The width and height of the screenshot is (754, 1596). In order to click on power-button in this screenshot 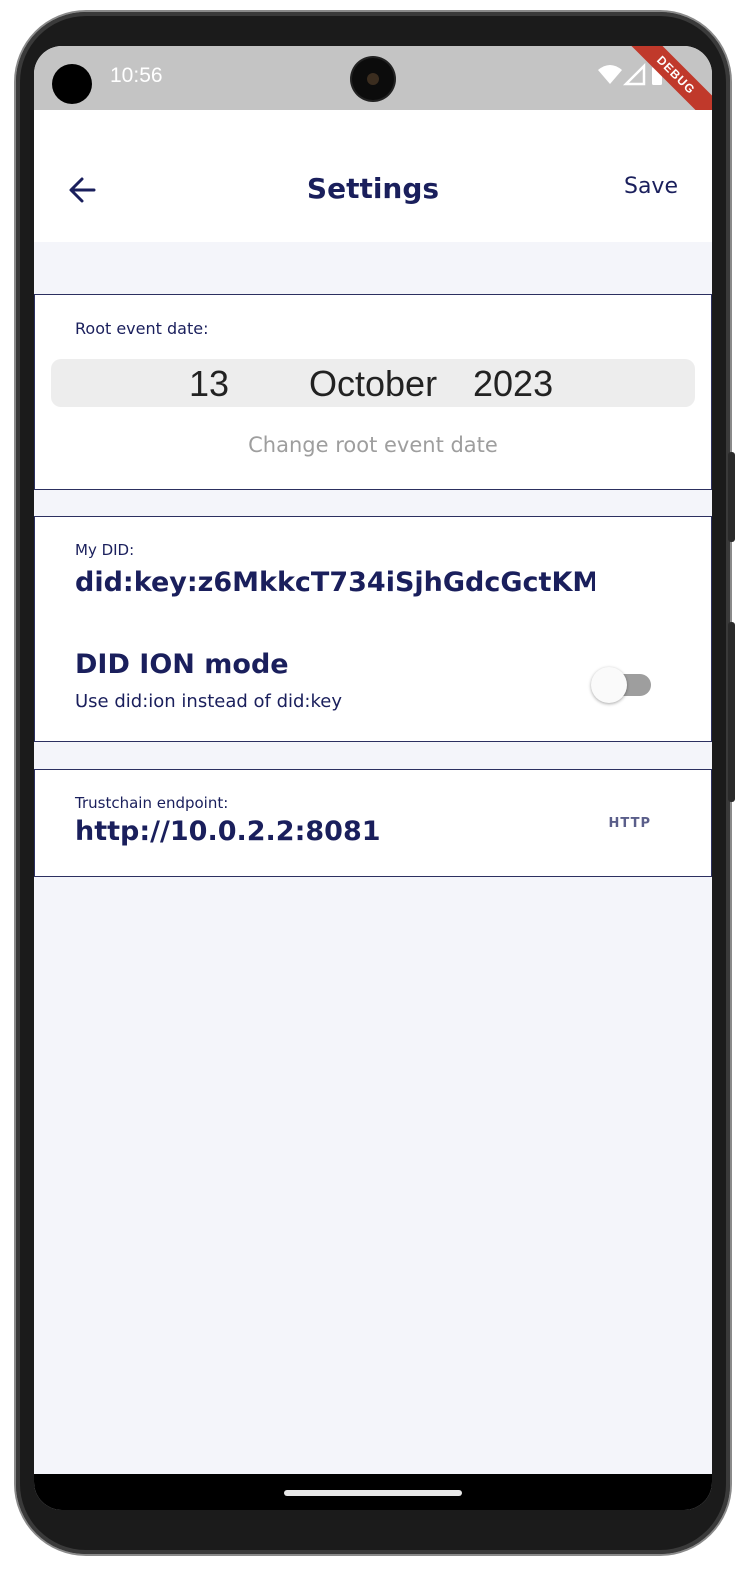, I will do `click(731, 497)`.